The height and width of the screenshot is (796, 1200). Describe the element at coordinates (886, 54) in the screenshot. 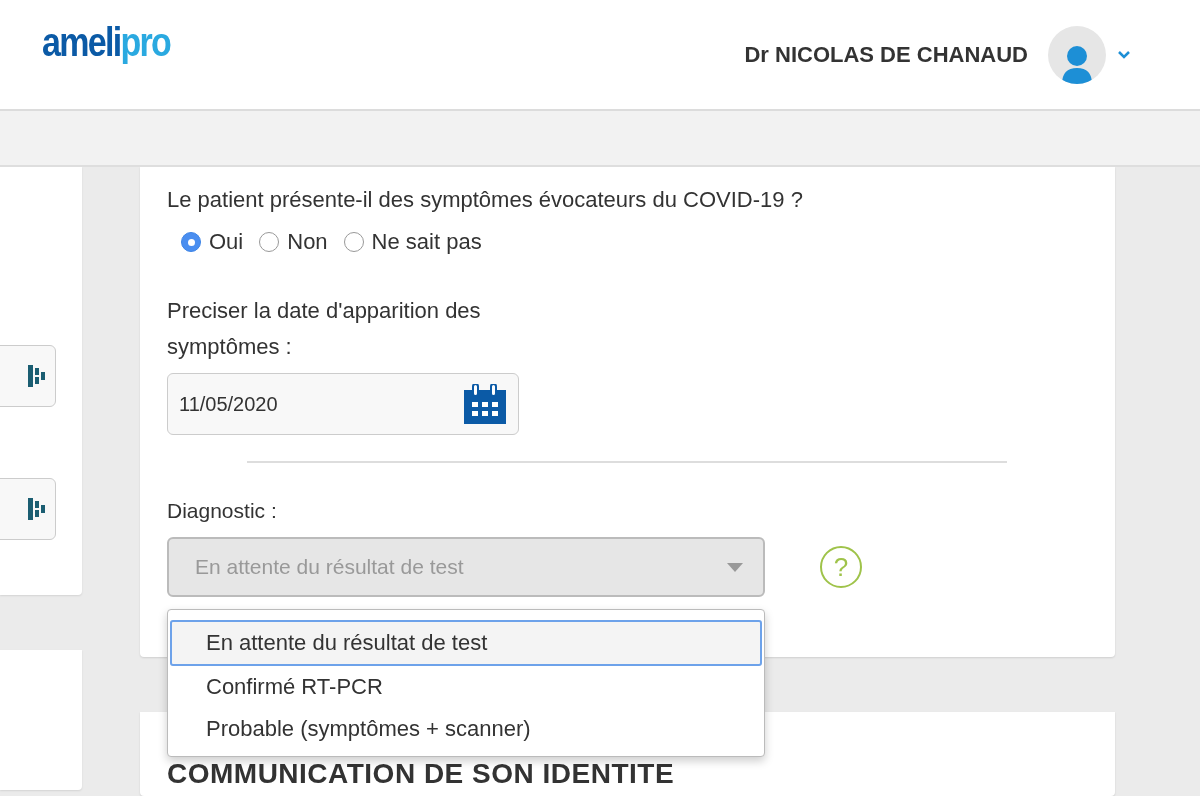

I see `user-name: Dr NICOLAS DE CHANAUD` at that location.